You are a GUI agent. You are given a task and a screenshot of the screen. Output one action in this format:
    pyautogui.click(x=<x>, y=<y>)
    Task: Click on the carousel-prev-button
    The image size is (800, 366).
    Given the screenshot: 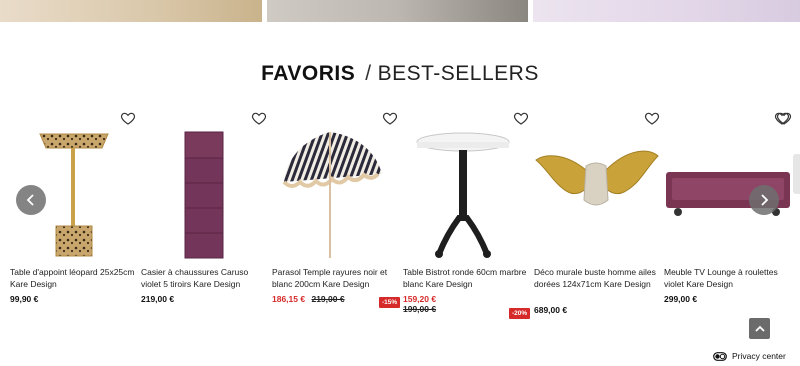 What is the action you would take?
    pyautogui.click(x=31, y=200)
    